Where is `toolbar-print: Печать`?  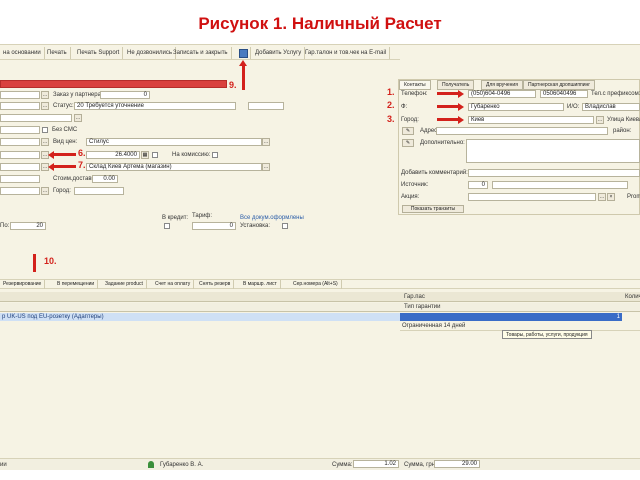 toolbar-print: Печать is located at coordinates (57, 53).